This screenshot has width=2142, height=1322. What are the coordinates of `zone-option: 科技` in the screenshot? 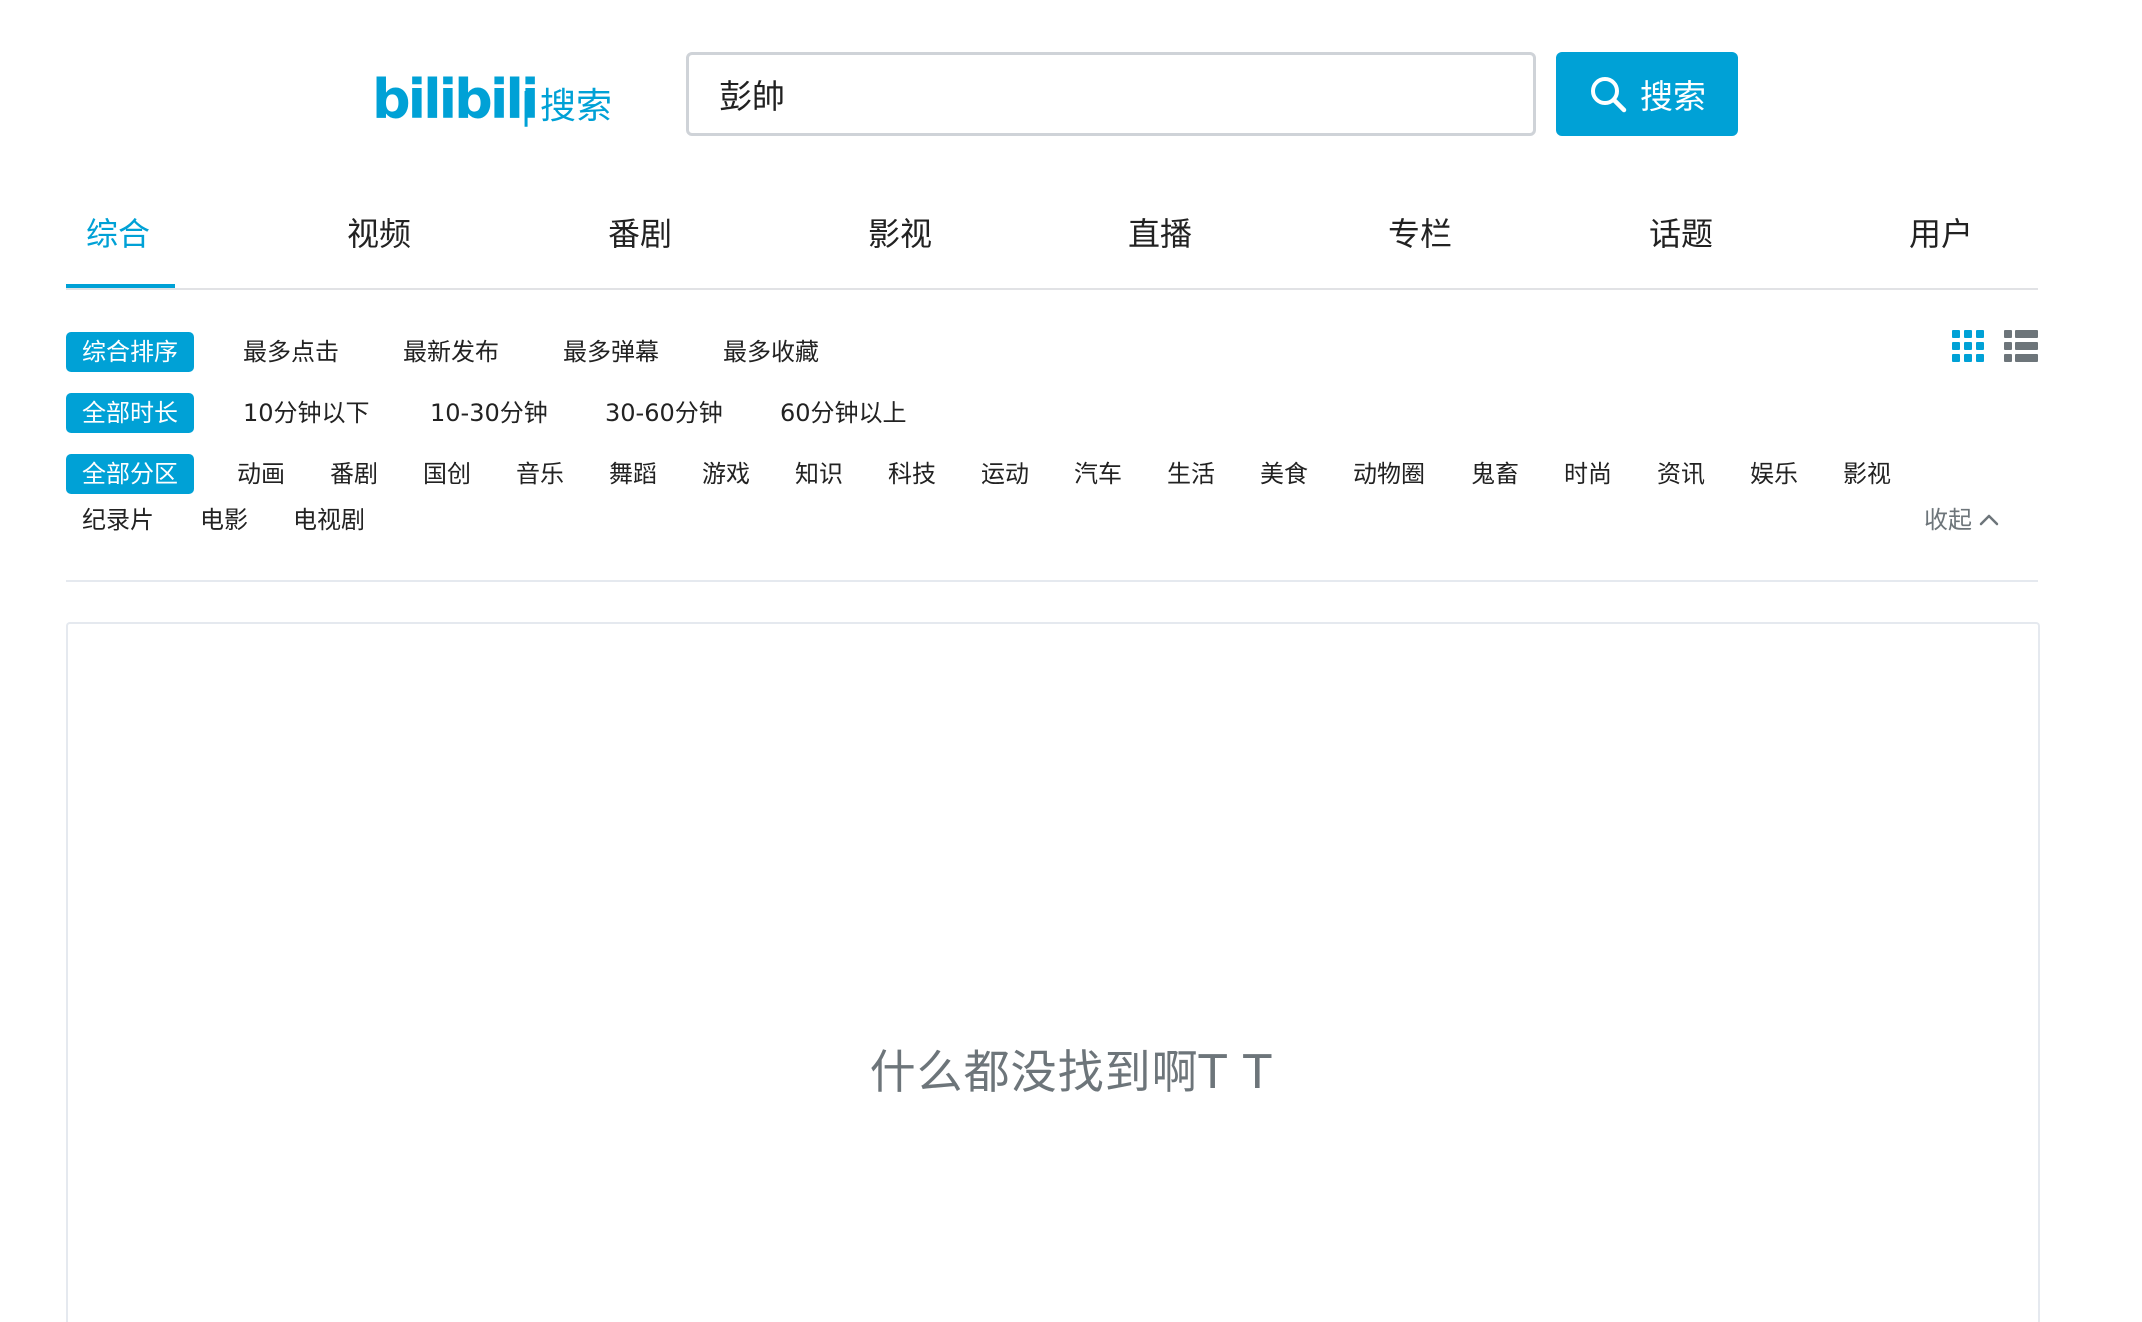 It's located at (912, 474).